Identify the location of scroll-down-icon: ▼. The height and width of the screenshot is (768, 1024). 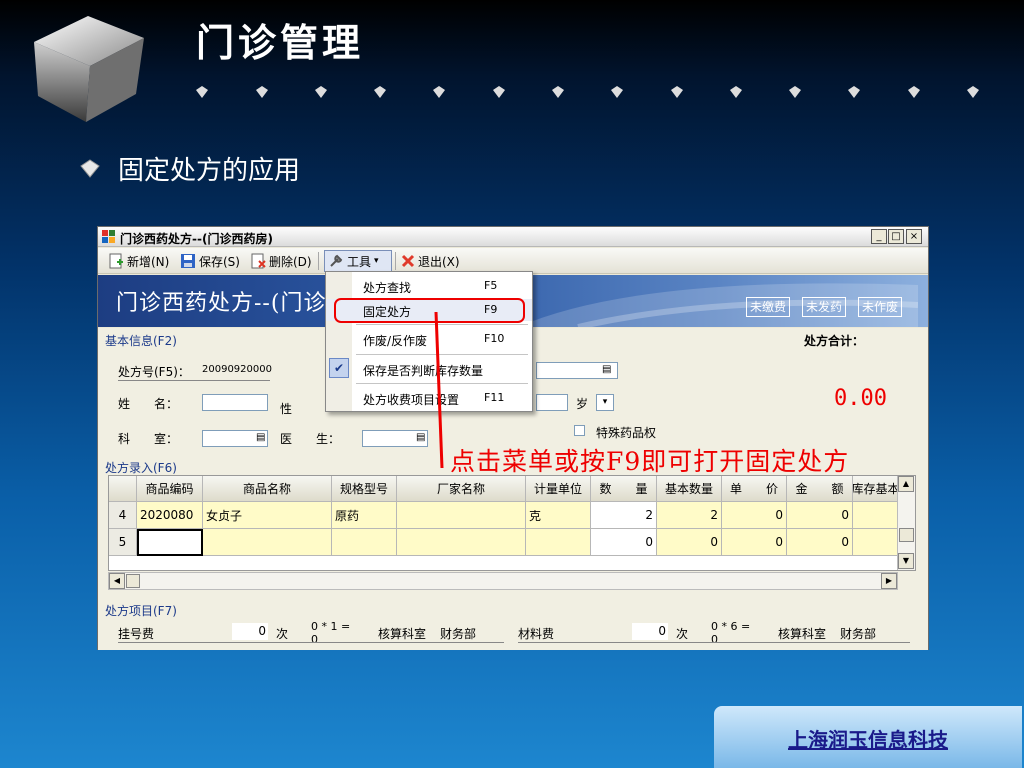
(906, 561).